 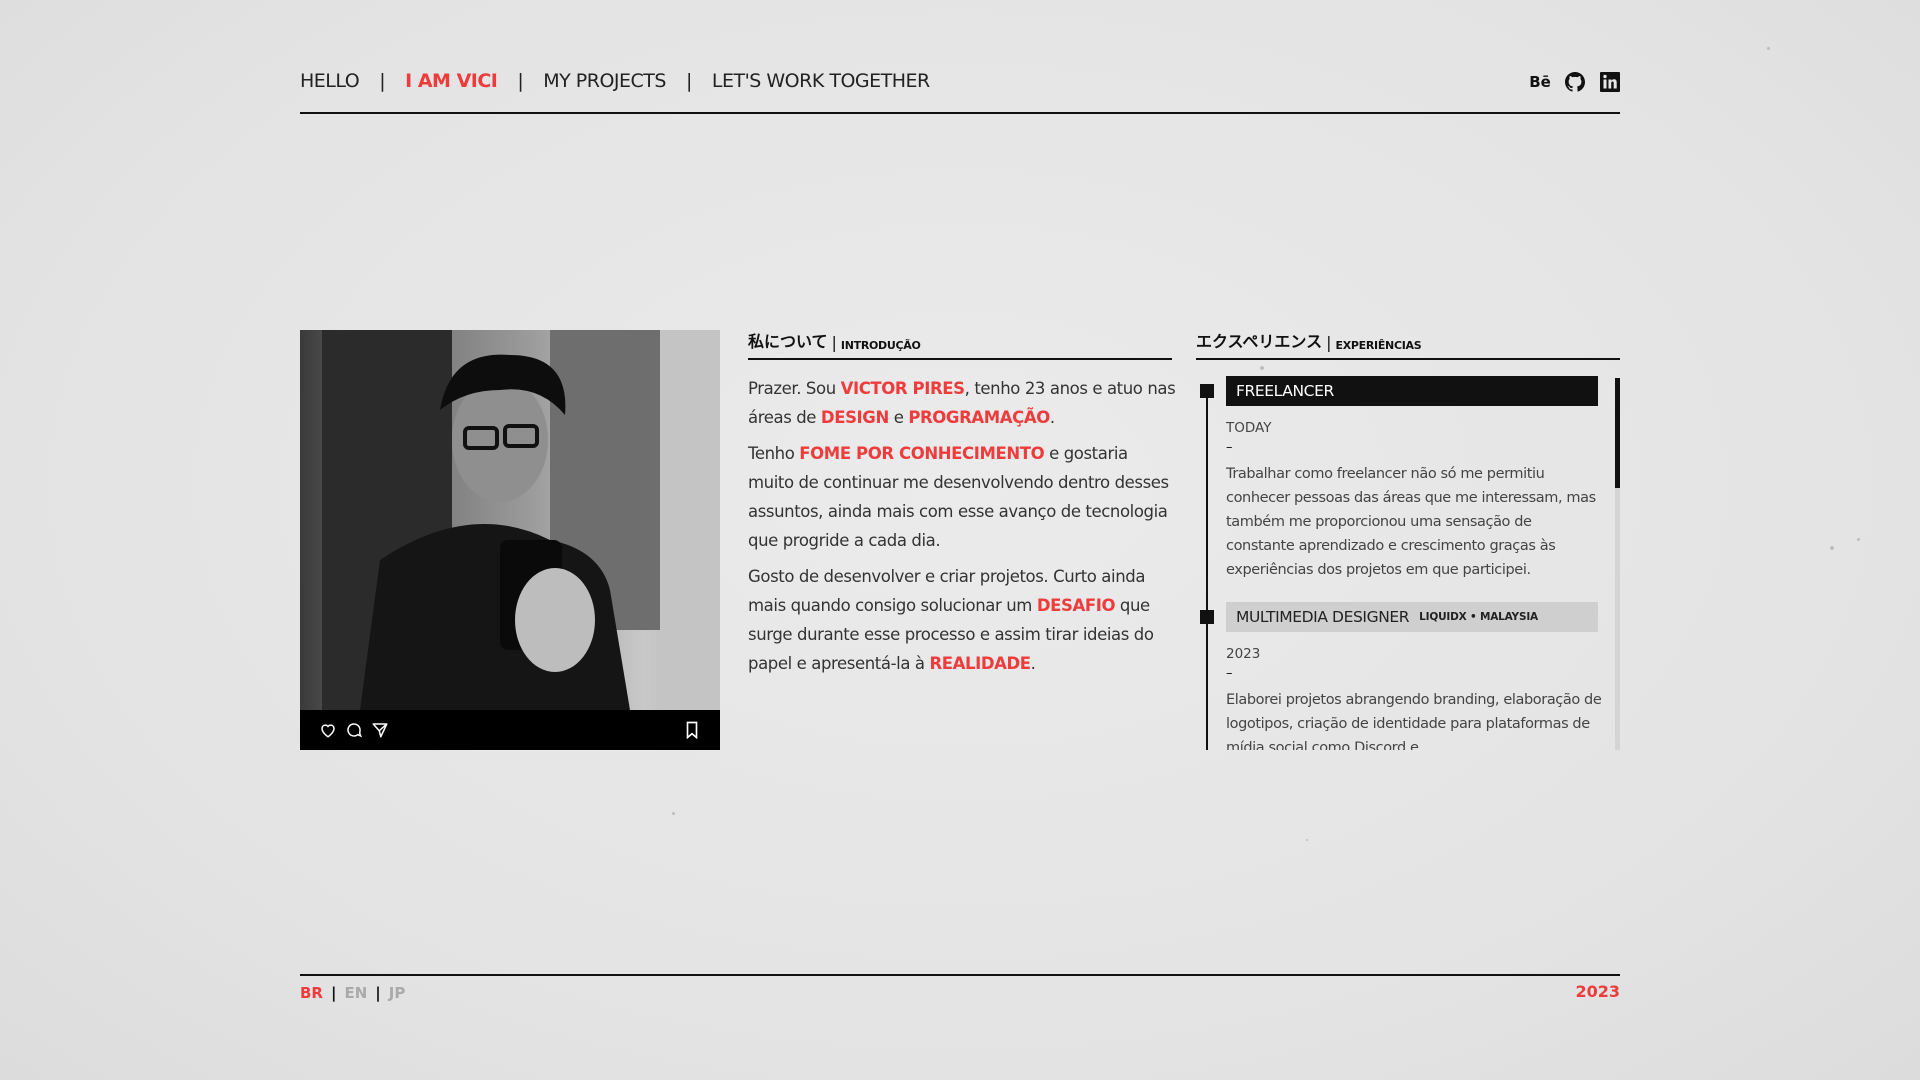 I want to click on lang-jp: JP, so click(x=397, y=993).